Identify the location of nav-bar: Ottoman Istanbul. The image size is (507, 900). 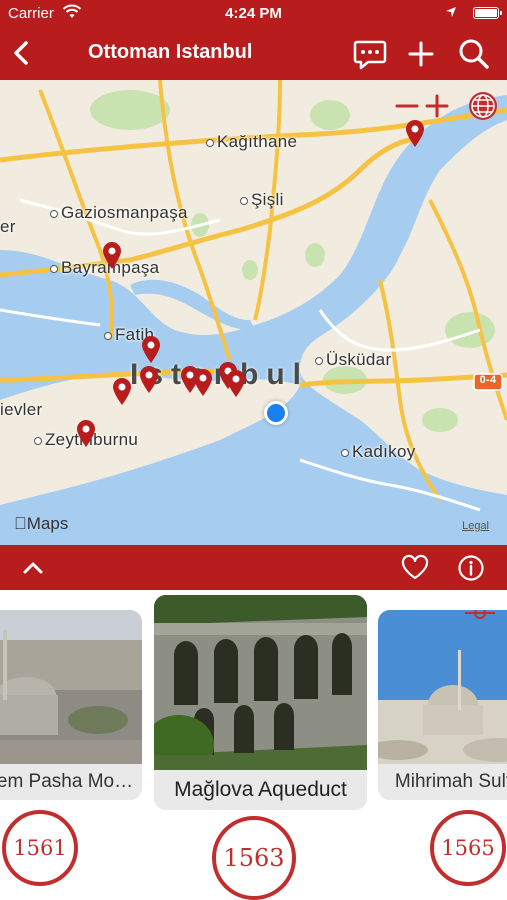
(253, 54).